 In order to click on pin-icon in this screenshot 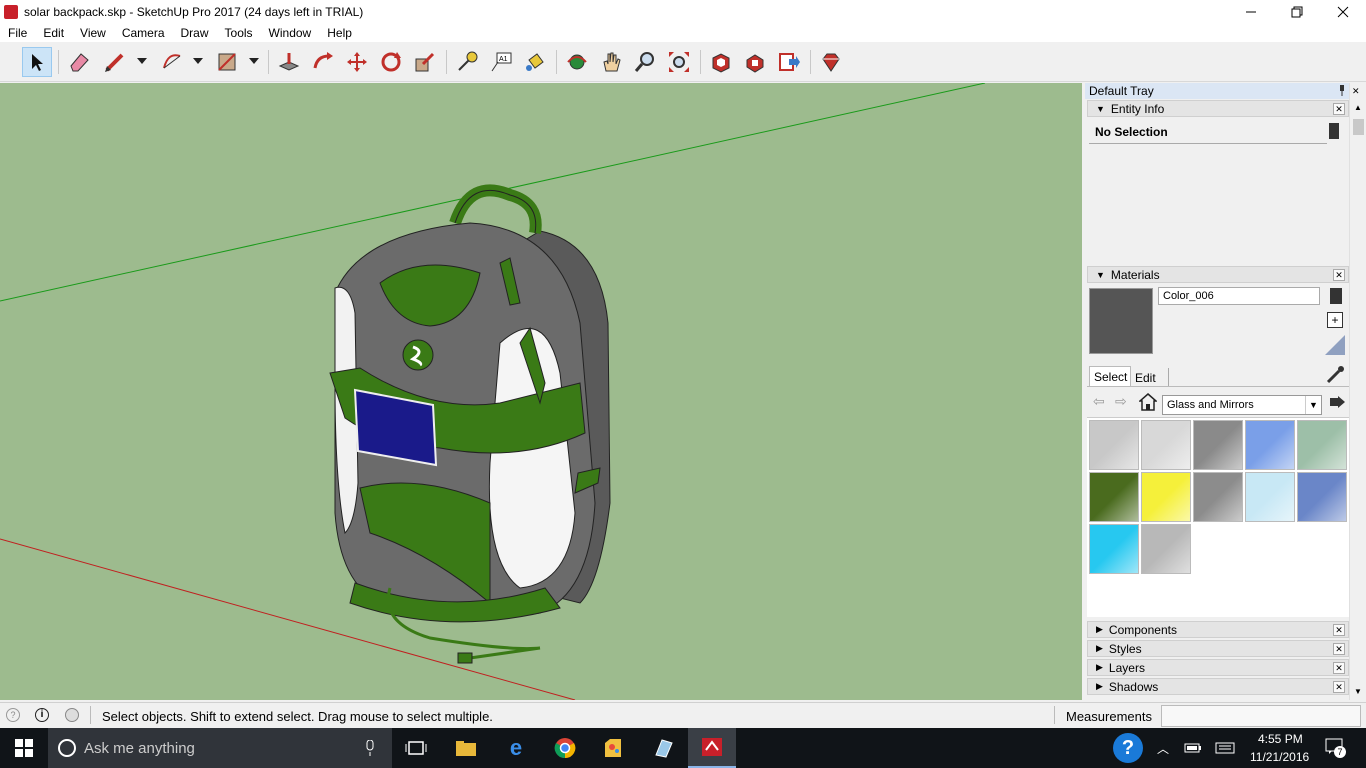, I will do `click(1342, 91)`.